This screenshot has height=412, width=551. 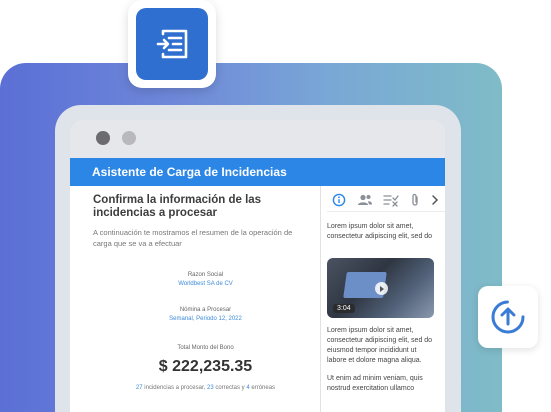 I want to click on summary-text: erróneas, so click(x=262, y=388).